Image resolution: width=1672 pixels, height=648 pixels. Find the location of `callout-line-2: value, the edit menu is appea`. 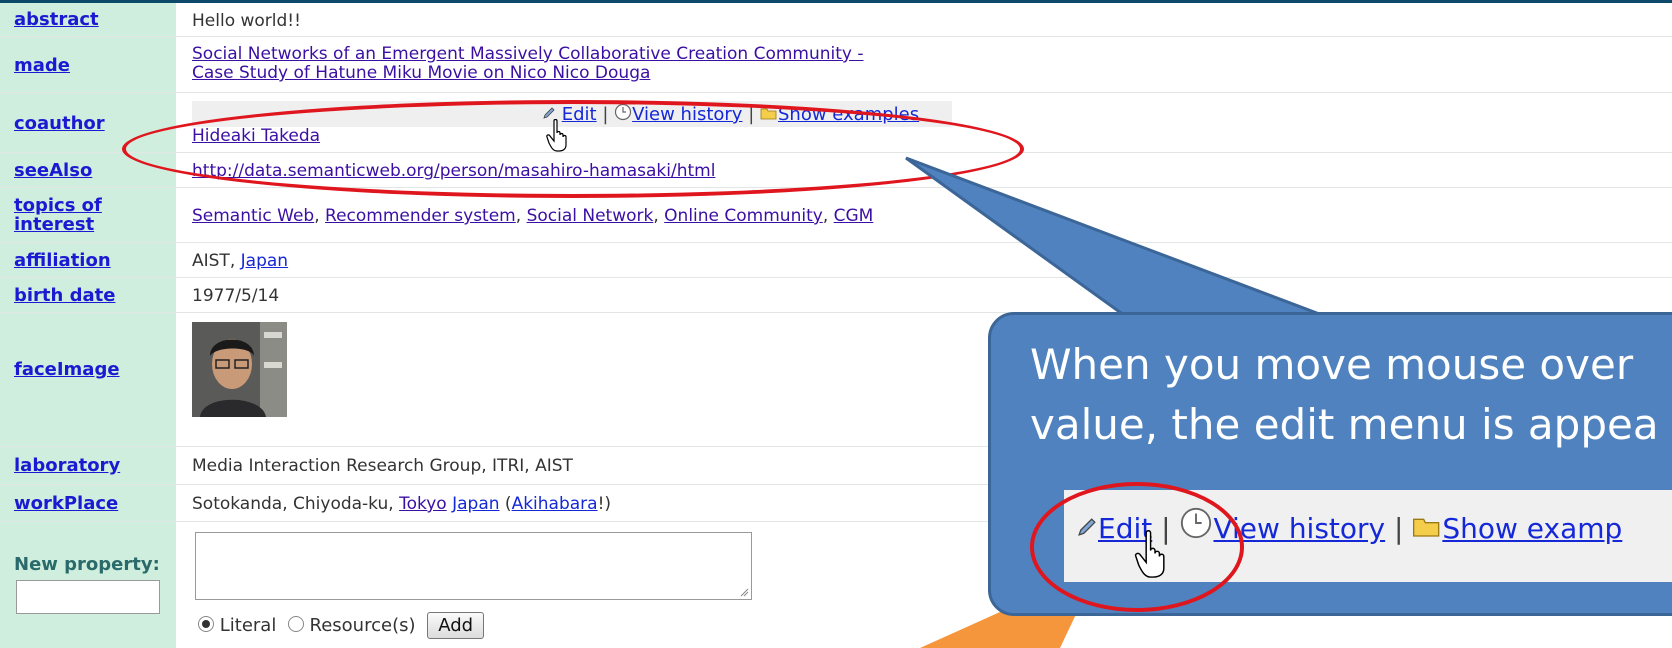

callout-line-2: value, the edit menu is appea is located at coordinates (1344, 424).